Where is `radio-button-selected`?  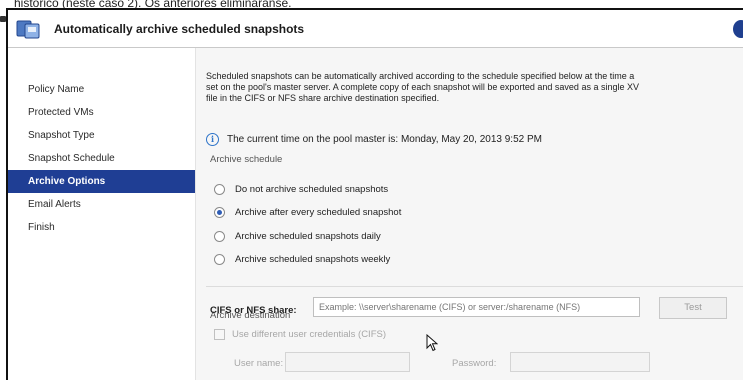
radio-button-selected is located at coordinates (219, 212).